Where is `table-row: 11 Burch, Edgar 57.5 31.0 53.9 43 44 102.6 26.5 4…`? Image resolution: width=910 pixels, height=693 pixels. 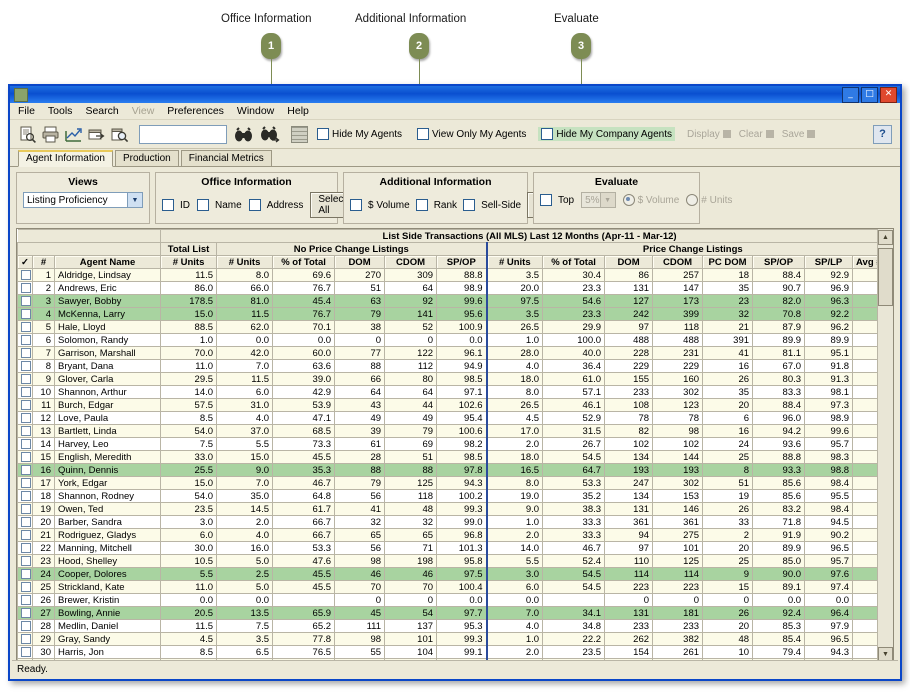 table-row: 11 Burch, Edgar 57.5 31.0 53.9 43 44 102.6 26.5 4… is located at coordinates (447, 405).